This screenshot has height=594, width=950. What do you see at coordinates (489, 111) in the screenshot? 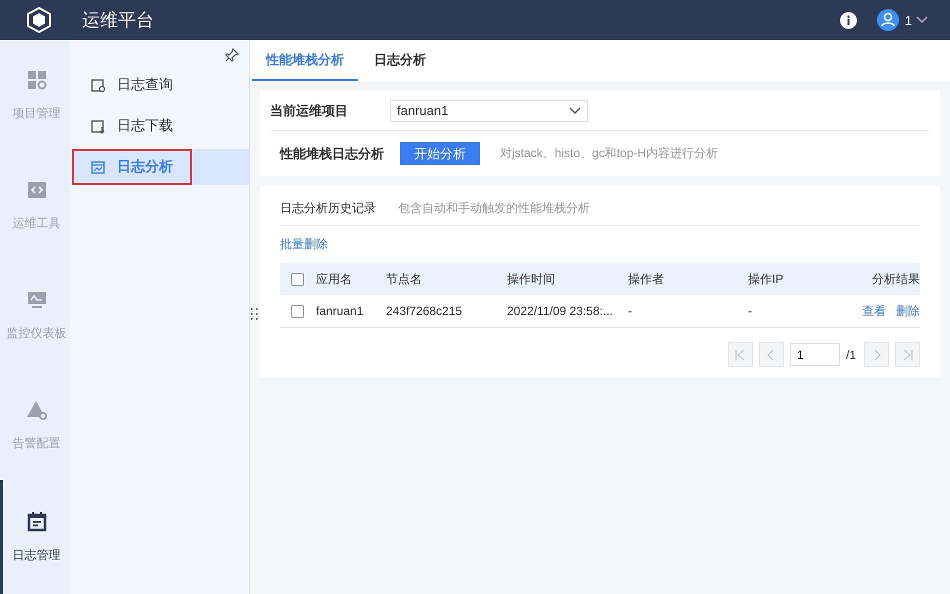
I see `project-select: fanruan1` at bounding box center [489, 111].